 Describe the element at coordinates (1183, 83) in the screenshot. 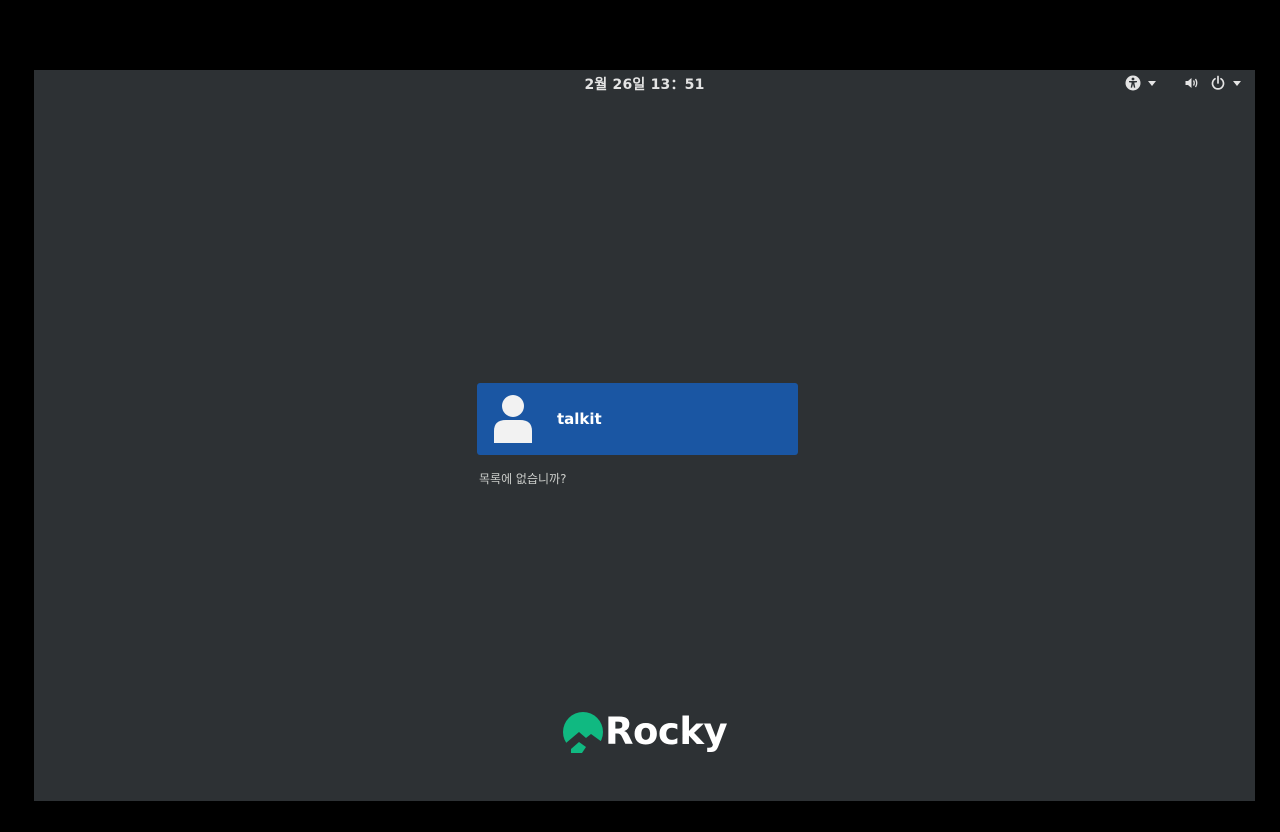

I see `system-status-area` at that location.